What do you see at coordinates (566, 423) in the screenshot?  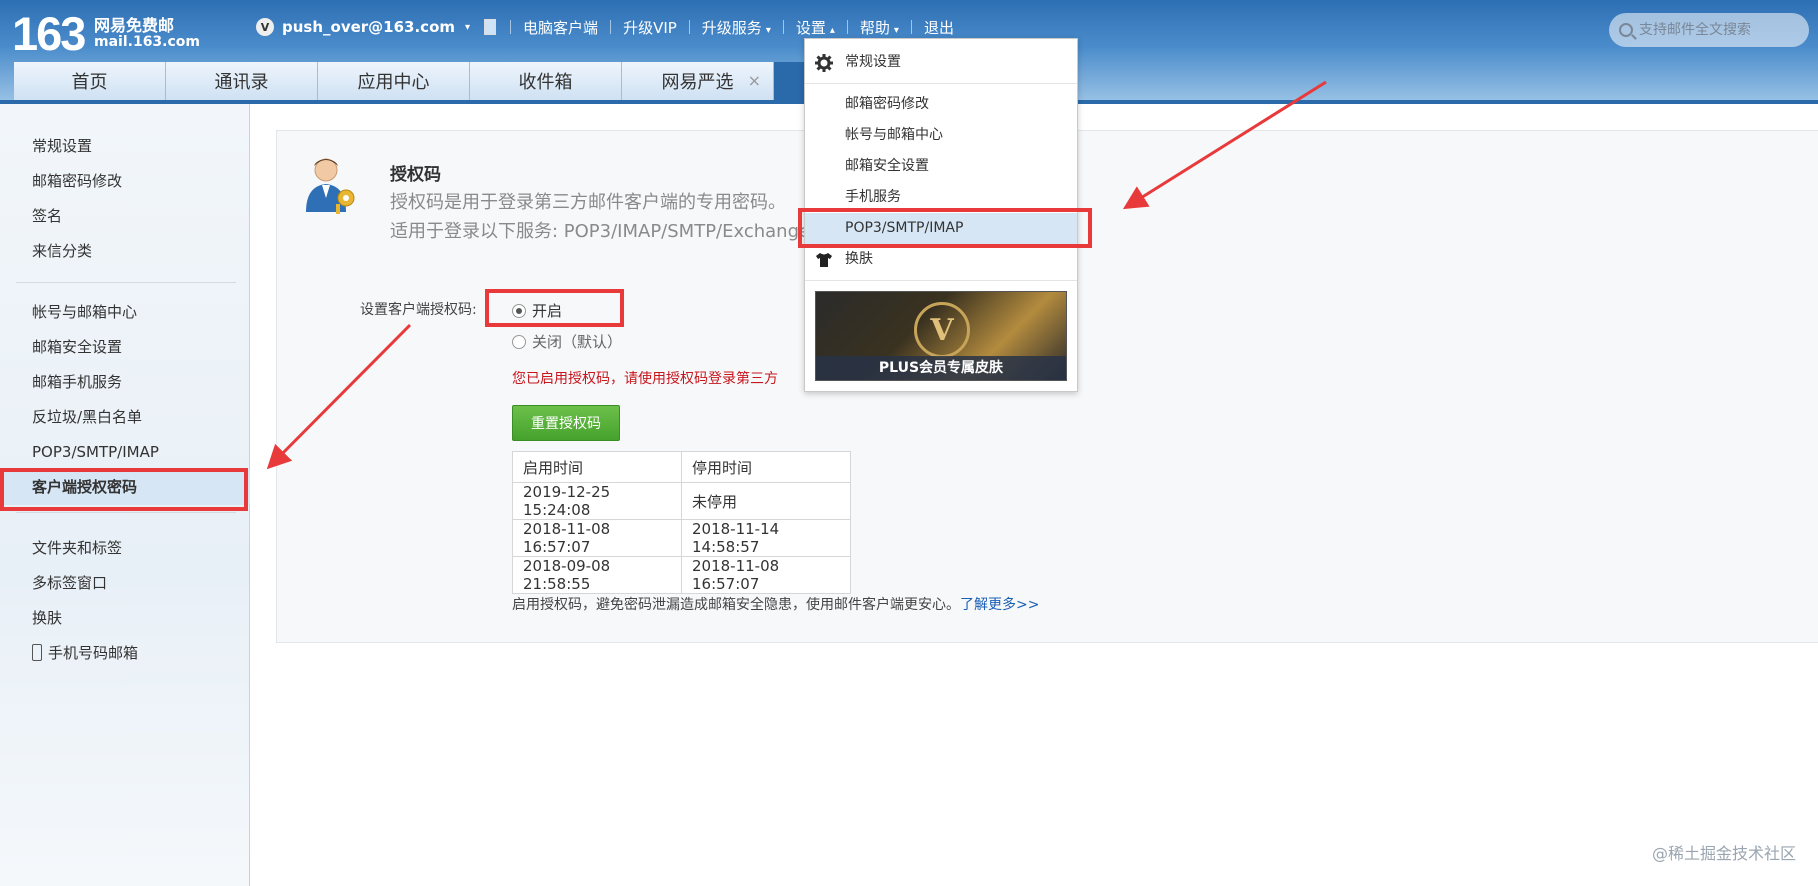 I see `reset-auth-code-button: 重置授权码` at bounding box center [566, 423].